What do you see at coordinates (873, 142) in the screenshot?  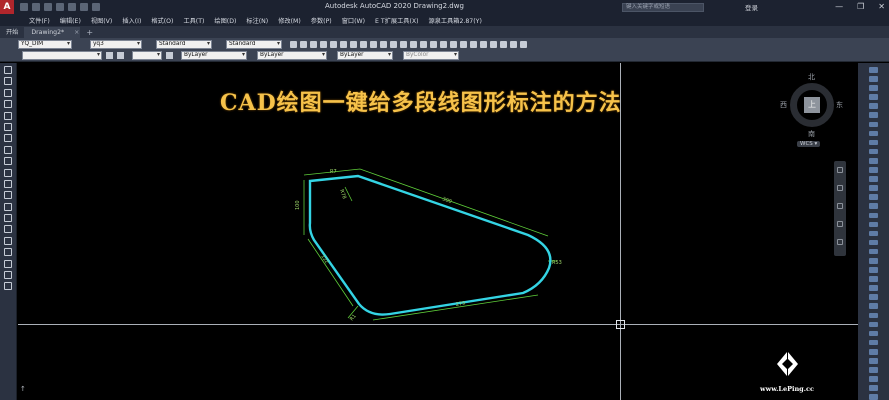 I see `stretch-tool-icon` at bounding box center [873, 142].